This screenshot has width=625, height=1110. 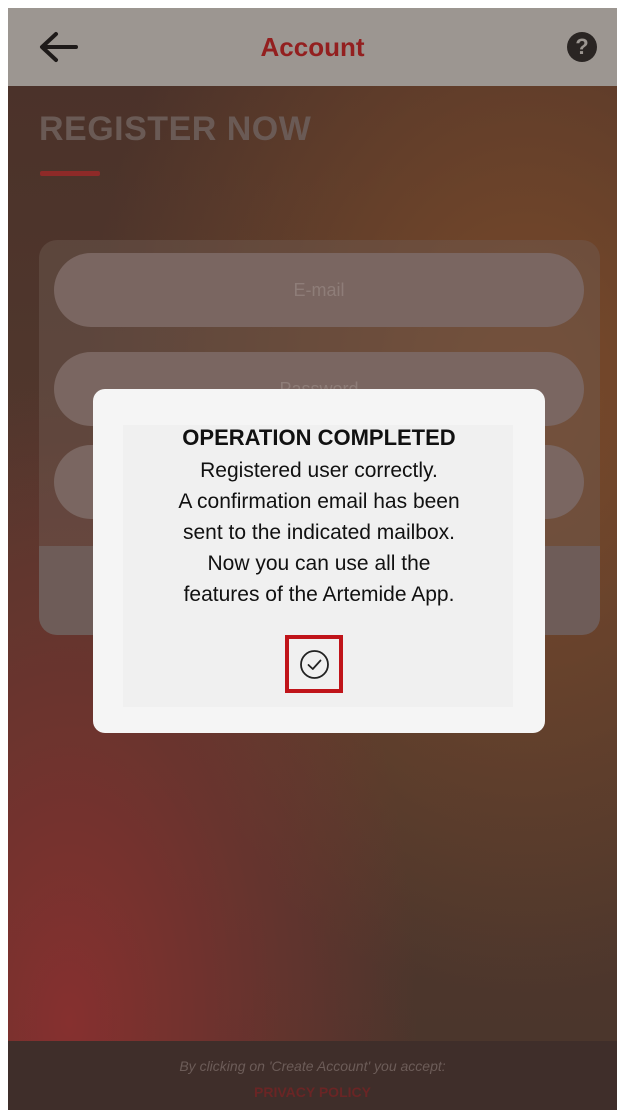 I want to click on app-header: Account ?, so click(x=312, y=47).